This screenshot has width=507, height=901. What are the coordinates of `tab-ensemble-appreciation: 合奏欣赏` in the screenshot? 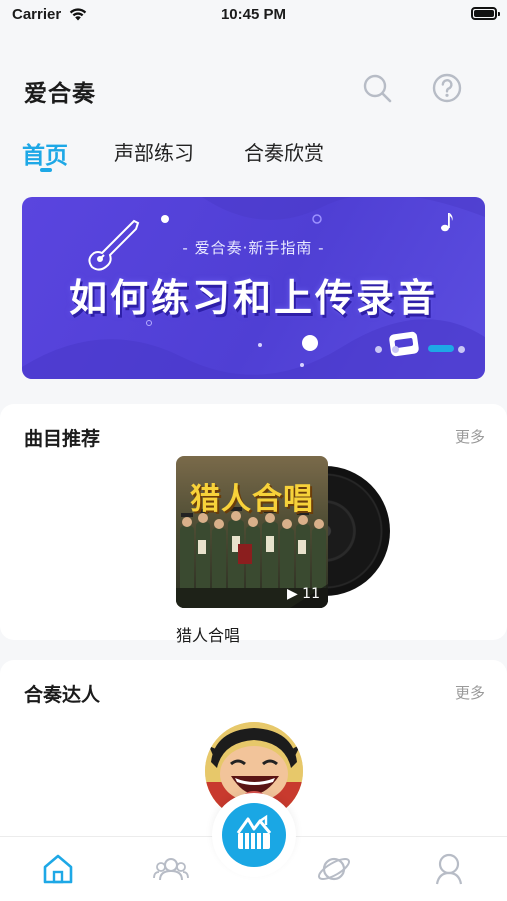 It's located at (284, 151).